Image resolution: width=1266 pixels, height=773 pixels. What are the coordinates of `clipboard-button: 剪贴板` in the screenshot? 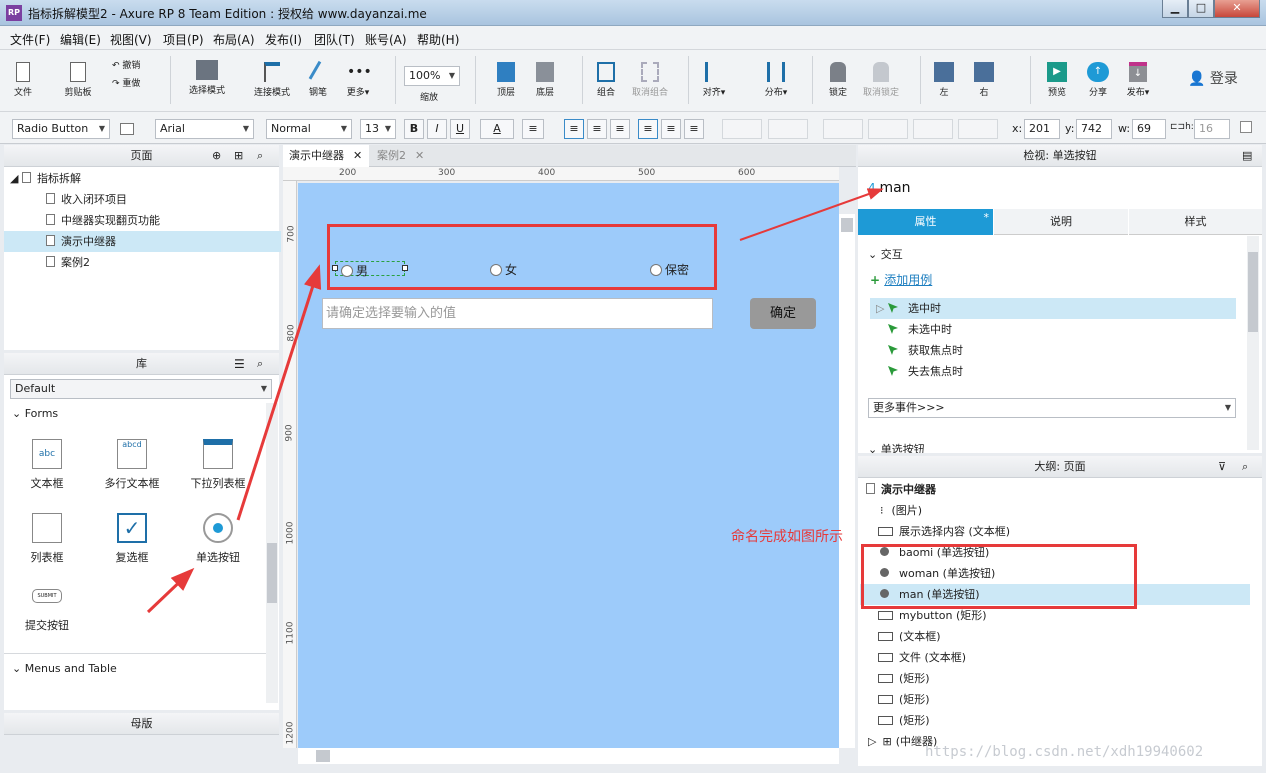 It's located at (78, 80).